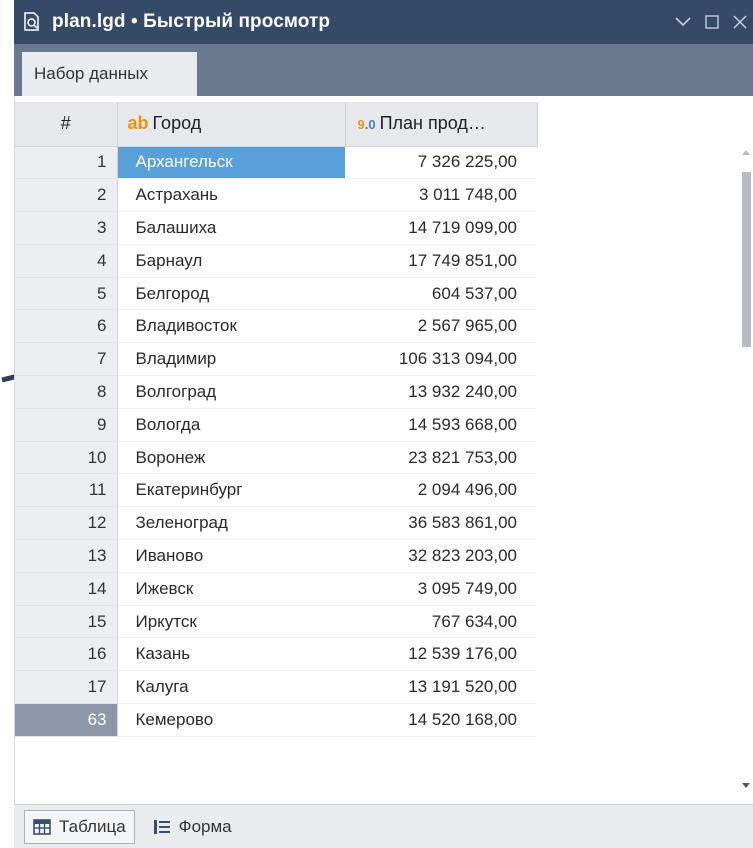 This screenshot has width=753, height=848. What do you see at coordinates (441, 523) in the screenshot?
I see `plan-cell: 36 583 861,00` at bounding box center [441, 523].